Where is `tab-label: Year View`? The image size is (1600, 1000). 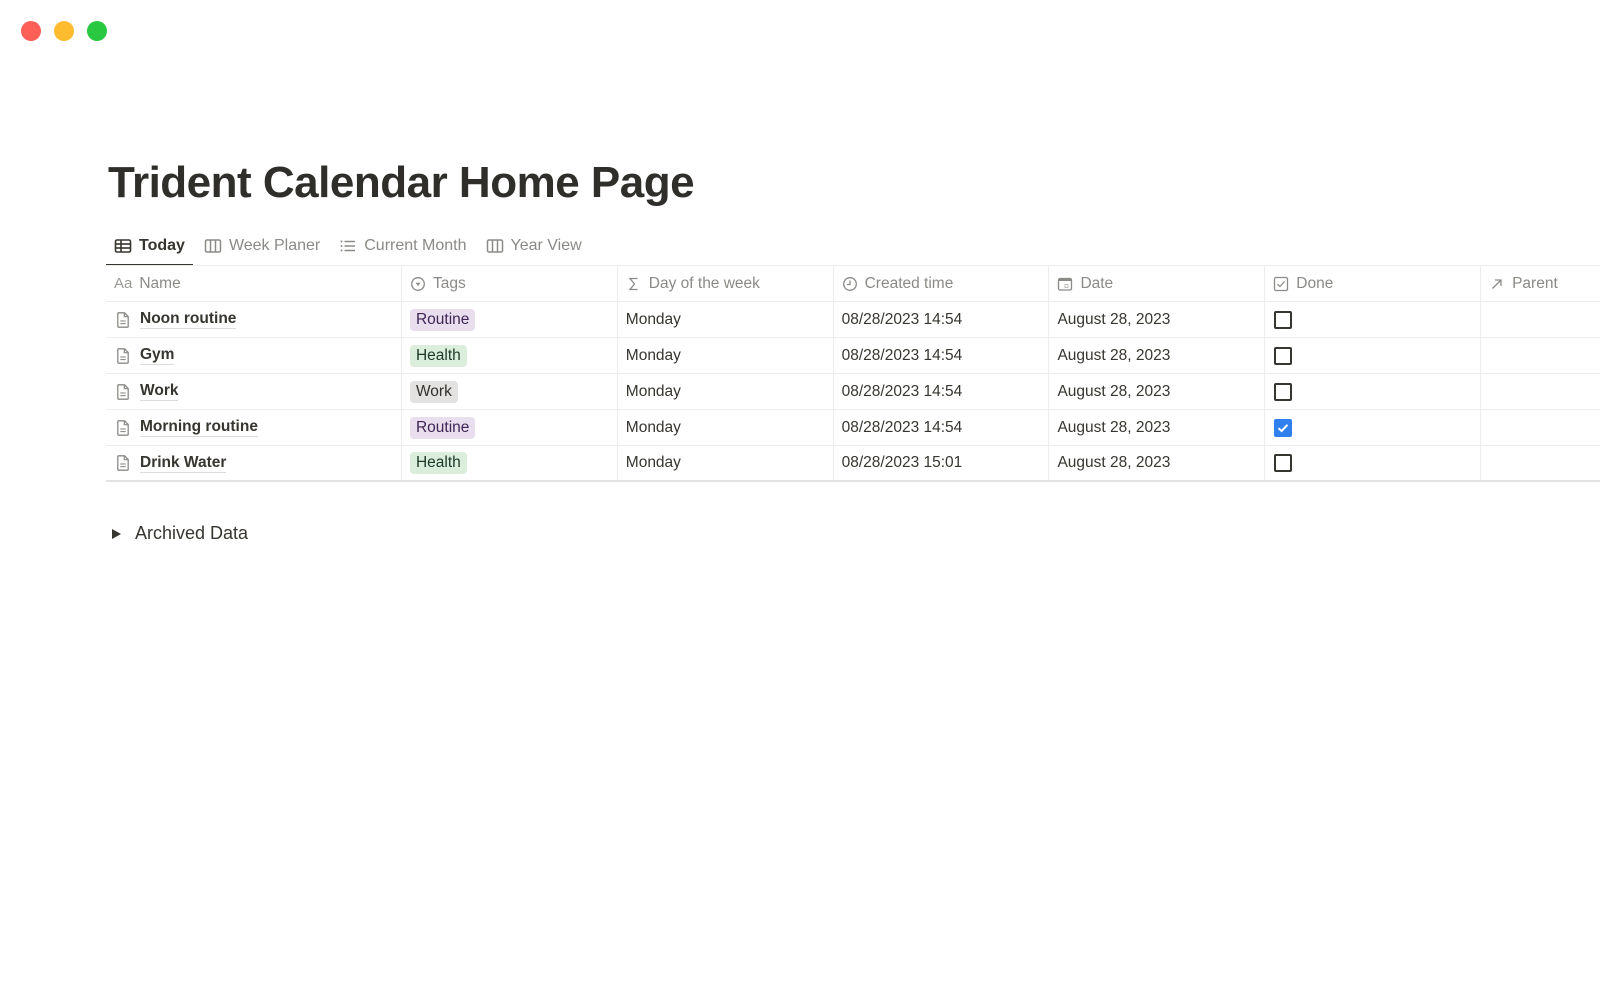
tab-label: Year View is located at coordinates (546, 245).